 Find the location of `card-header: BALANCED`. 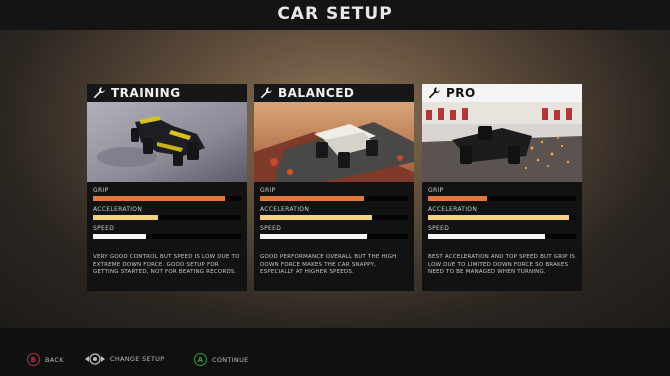

card-header: BALANCED is located at coordinates (334, 93).